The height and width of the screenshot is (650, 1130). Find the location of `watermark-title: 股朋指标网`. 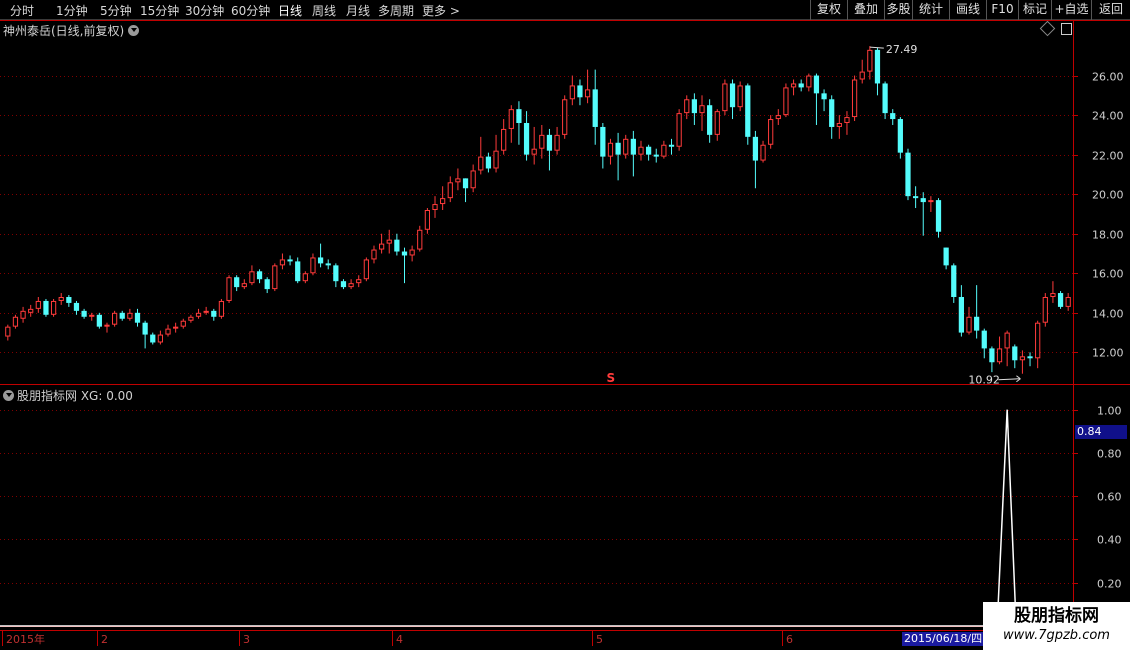

watermark-title: 股朋指标网 is located at coordinates (1056, 616).